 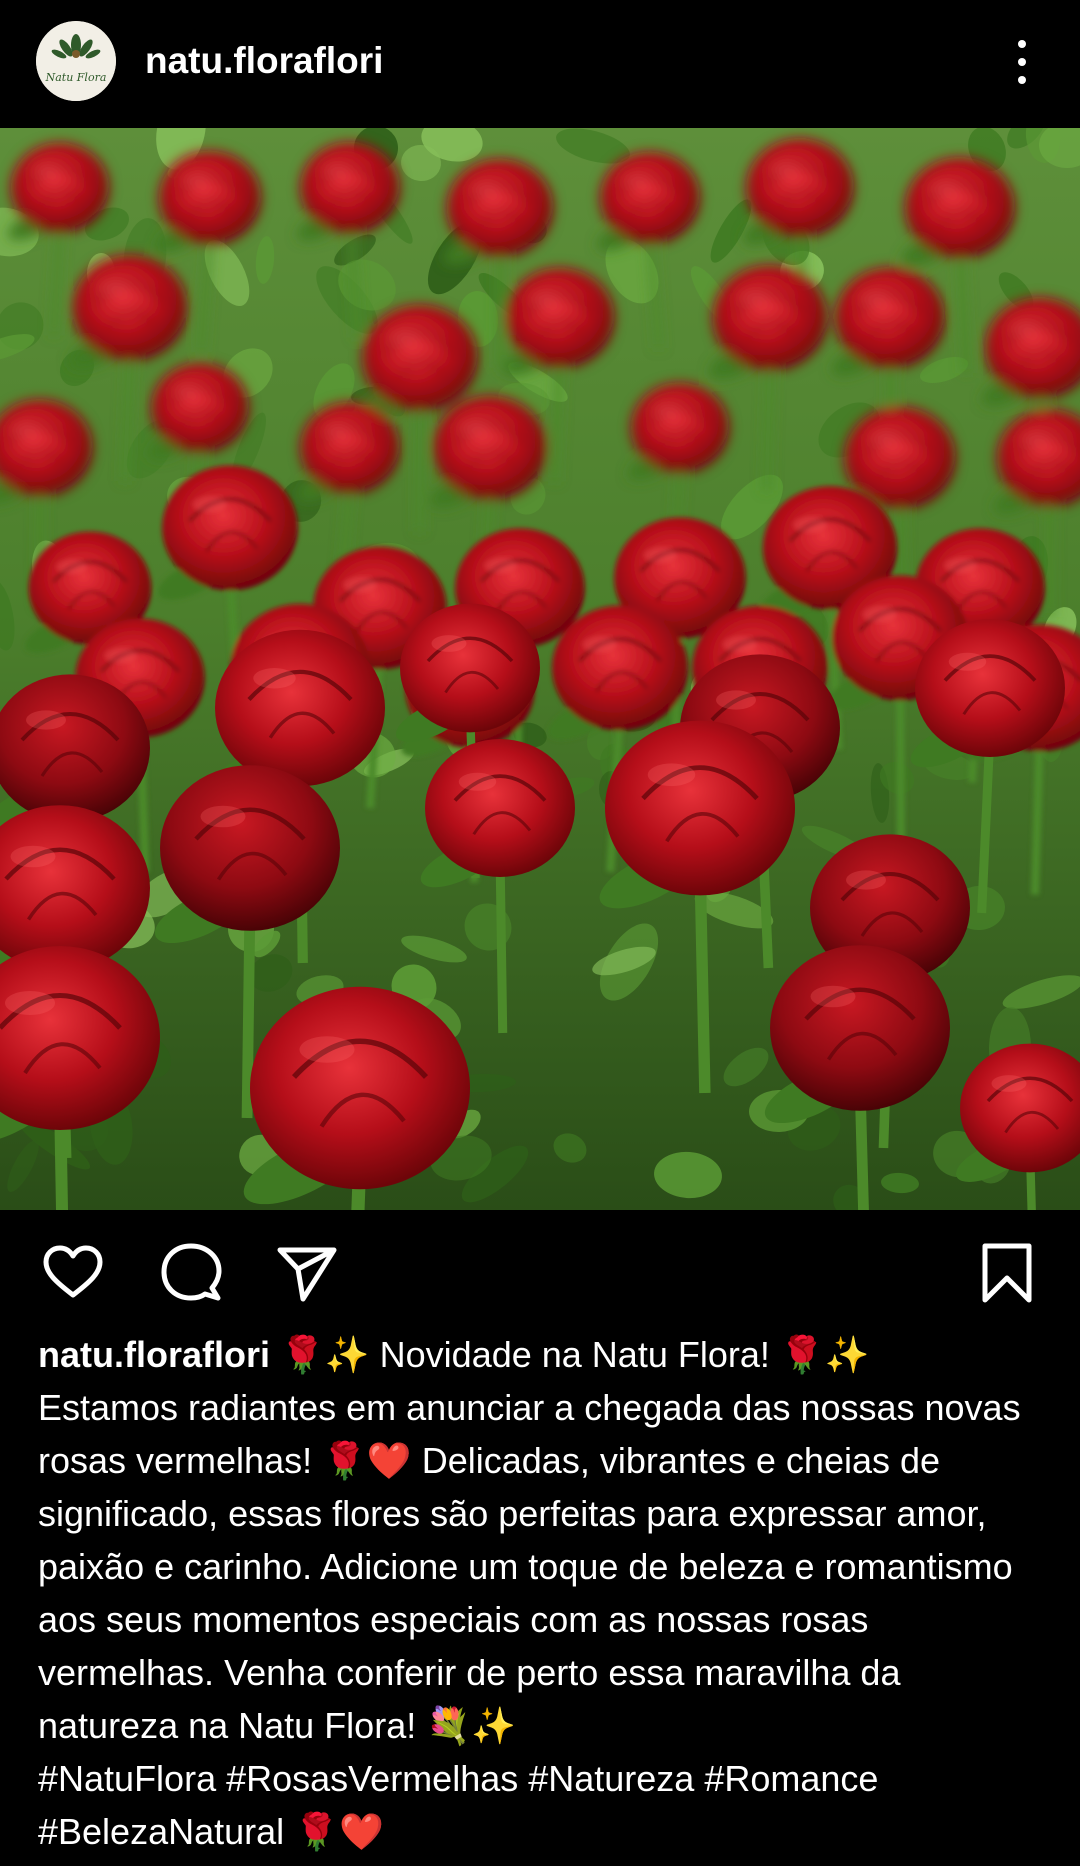 What do you see at coordinates (154, 1354) in the screenshot?
I see `caption-username: natu.floraflori` at bounding box center [154, 1354].